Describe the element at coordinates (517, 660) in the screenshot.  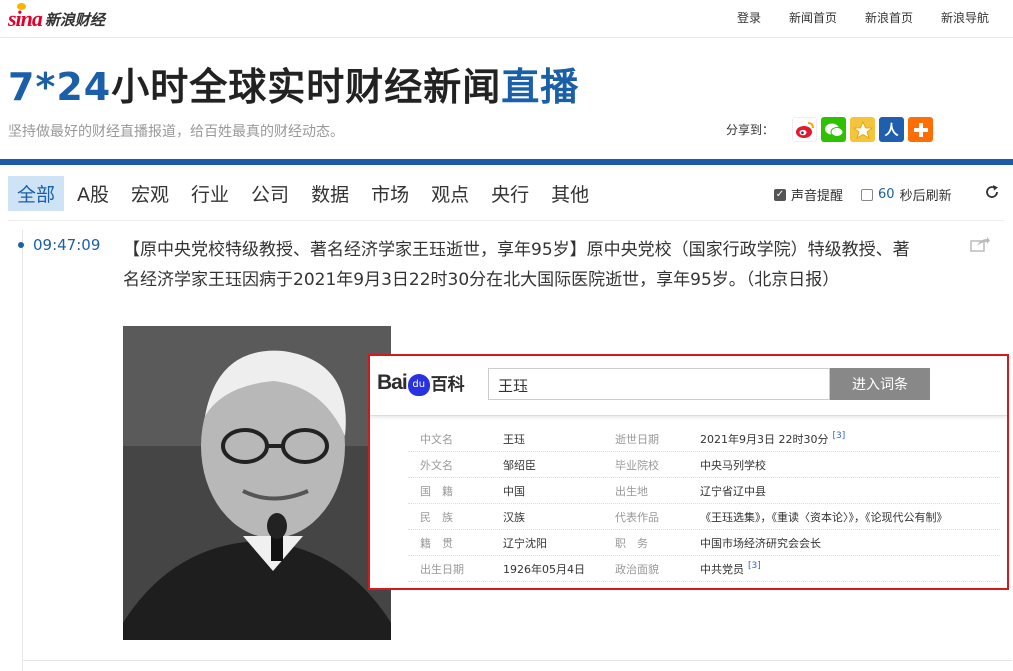
I see `feed-divider` at that location.